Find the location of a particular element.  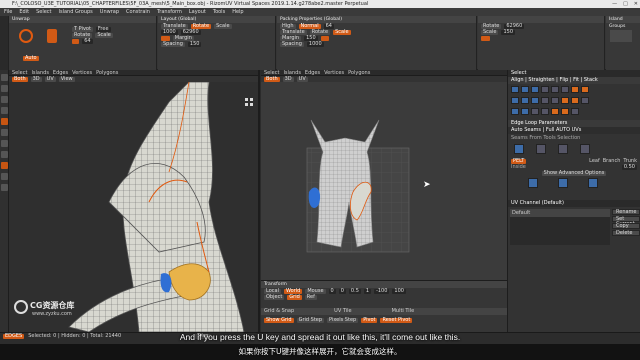

select-tool-icon is located at coordinates (4, 77).